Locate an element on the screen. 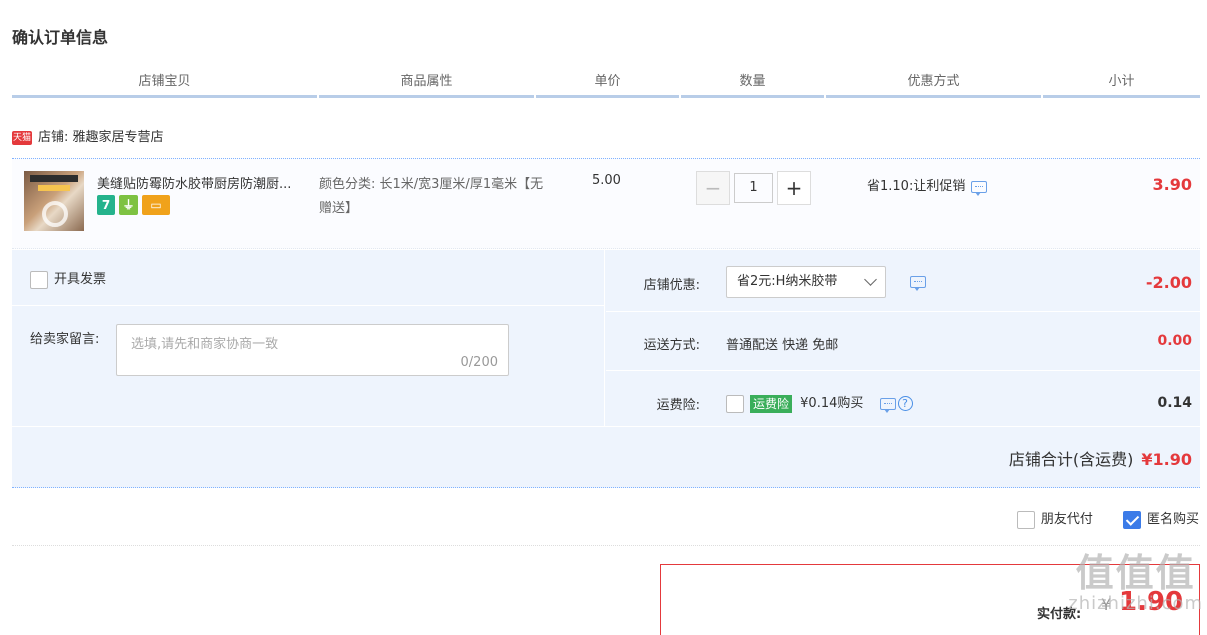  anonymous-option: 匿名购买 is located at coordinates (1160, 519).